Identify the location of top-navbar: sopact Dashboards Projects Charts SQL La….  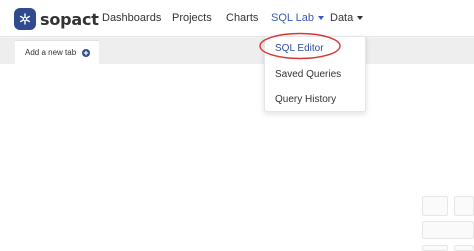
(237, 18).